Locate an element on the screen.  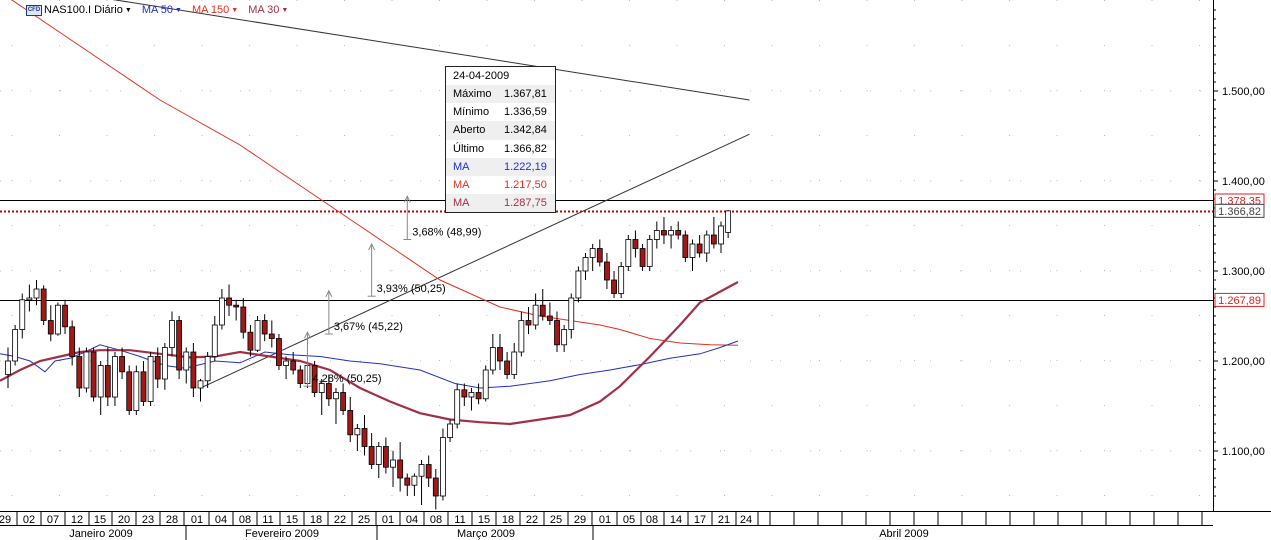
tooltip-row: MA 1.287,75 is located at coordinates (500, 203).